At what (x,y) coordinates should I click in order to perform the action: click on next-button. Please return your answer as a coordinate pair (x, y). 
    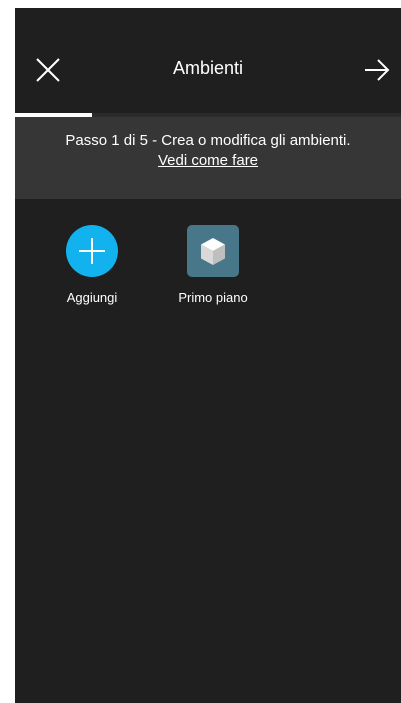
    Looking at the image, I should click on (377, 70).